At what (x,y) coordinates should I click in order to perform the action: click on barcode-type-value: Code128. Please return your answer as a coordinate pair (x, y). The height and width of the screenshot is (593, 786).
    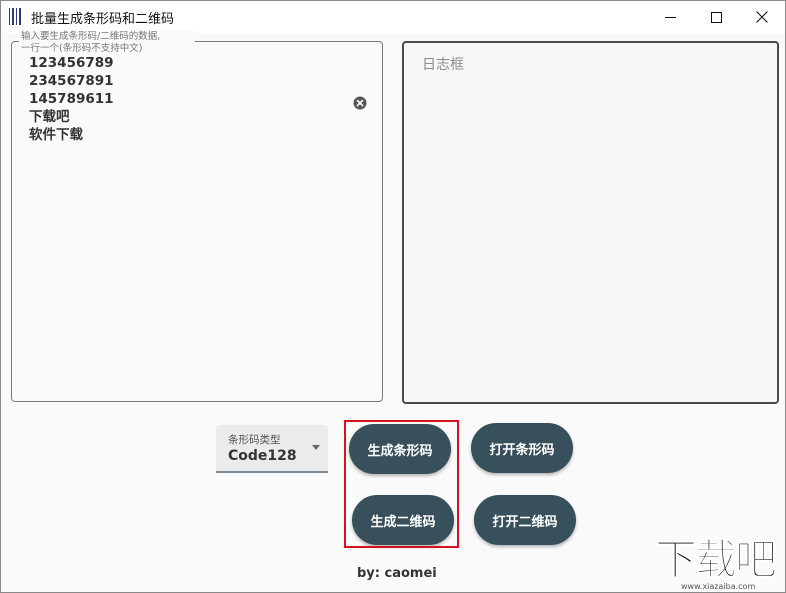
    Looking at the image, I should click on (262, 456).